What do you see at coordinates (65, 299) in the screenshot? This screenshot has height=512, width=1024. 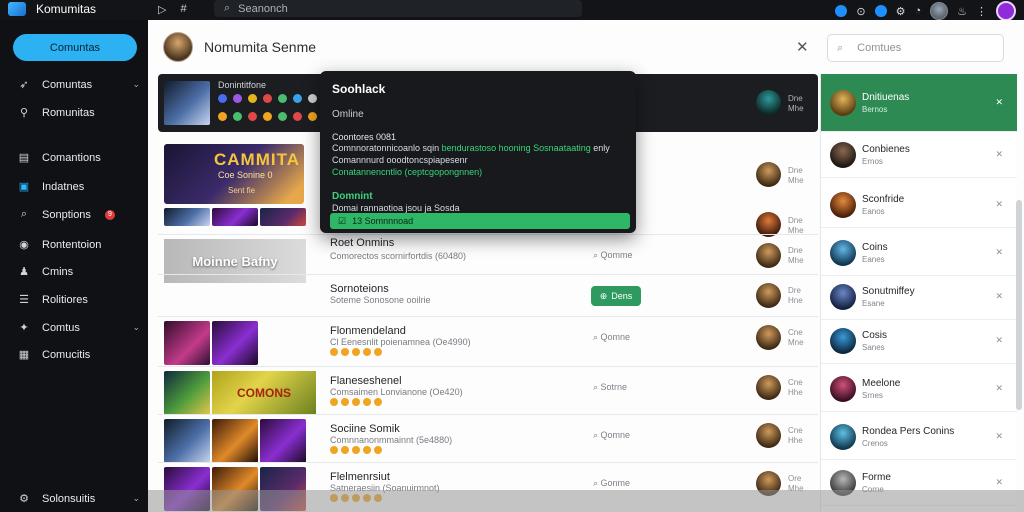 I see `sidebar-item-label: Rolitiores` at bounding box center [65, 299].